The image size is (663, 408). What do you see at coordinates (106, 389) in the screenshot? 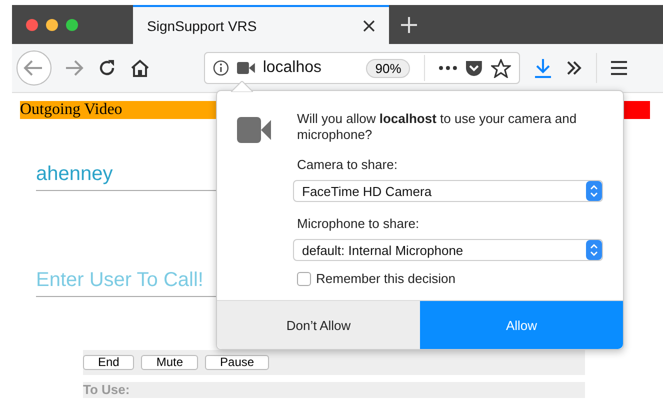
I see `section-heading: To Use:` at bounding box center [106, 389].